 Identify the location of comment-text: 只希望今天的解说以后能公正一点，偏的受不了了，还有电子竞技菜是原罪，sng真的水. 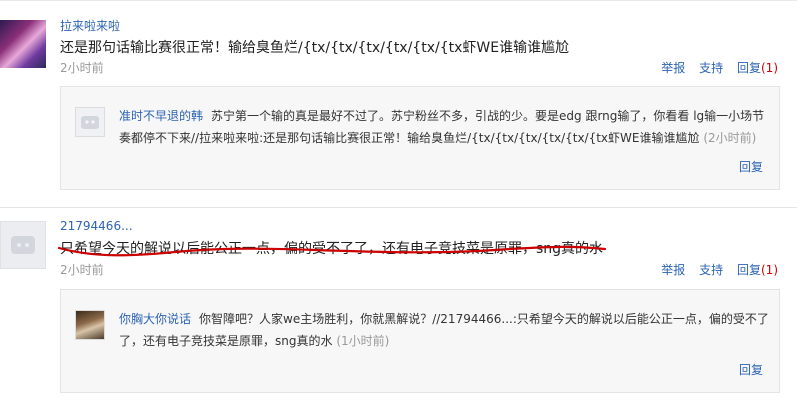
(332, 249).